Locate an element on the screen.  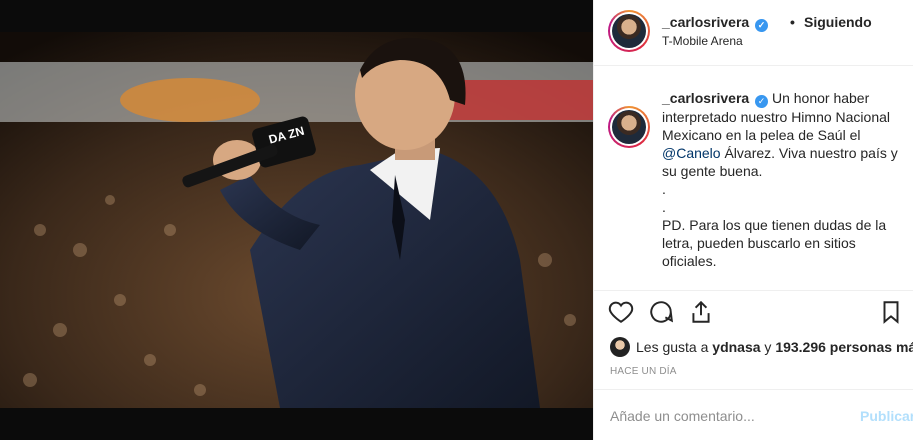
caption-username: _carlosrivera is located at coordinates (705, 98).